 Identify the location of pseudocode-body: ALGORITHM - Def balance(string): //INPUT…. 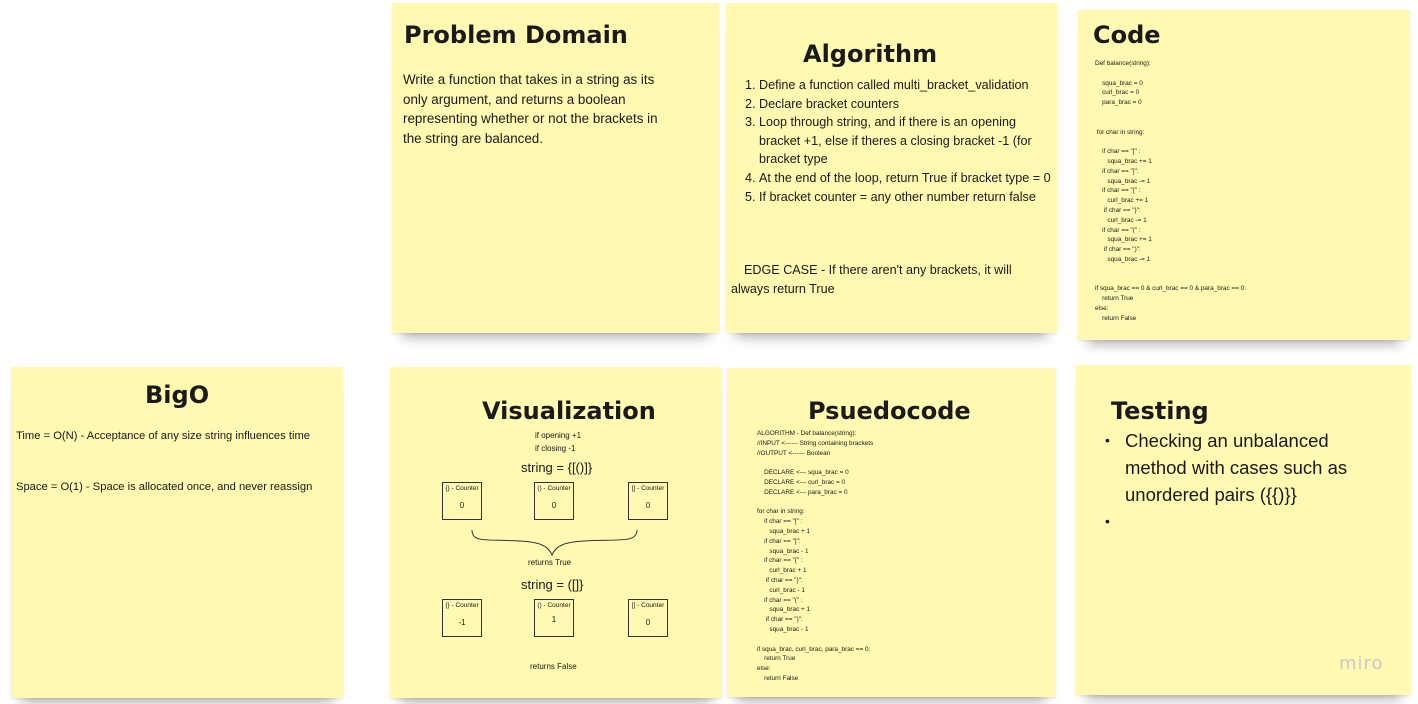
(815, 556).